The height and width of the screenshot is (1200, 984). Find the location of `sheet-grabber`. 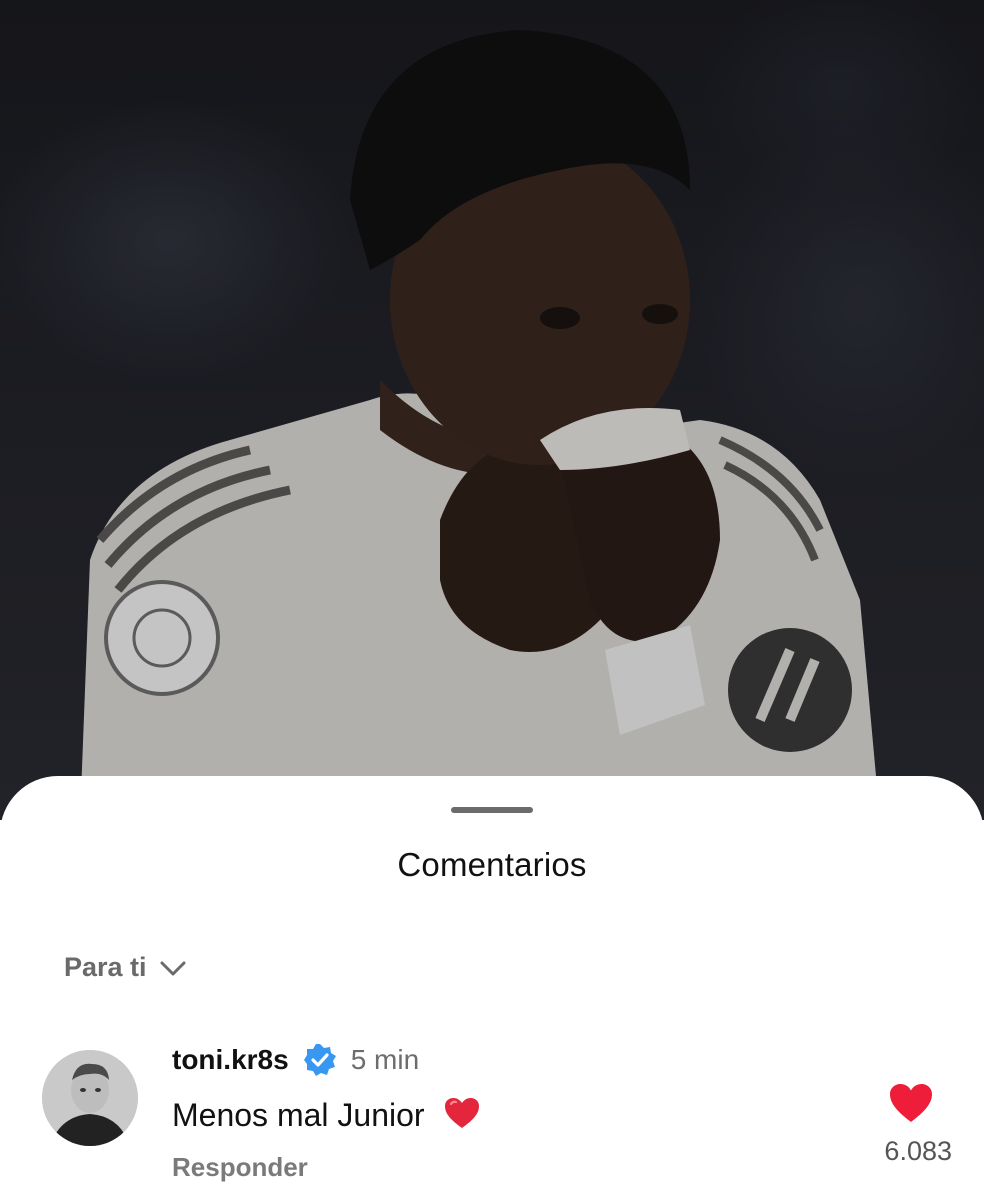

sheet-grabber is located at coordinates (492, 810).